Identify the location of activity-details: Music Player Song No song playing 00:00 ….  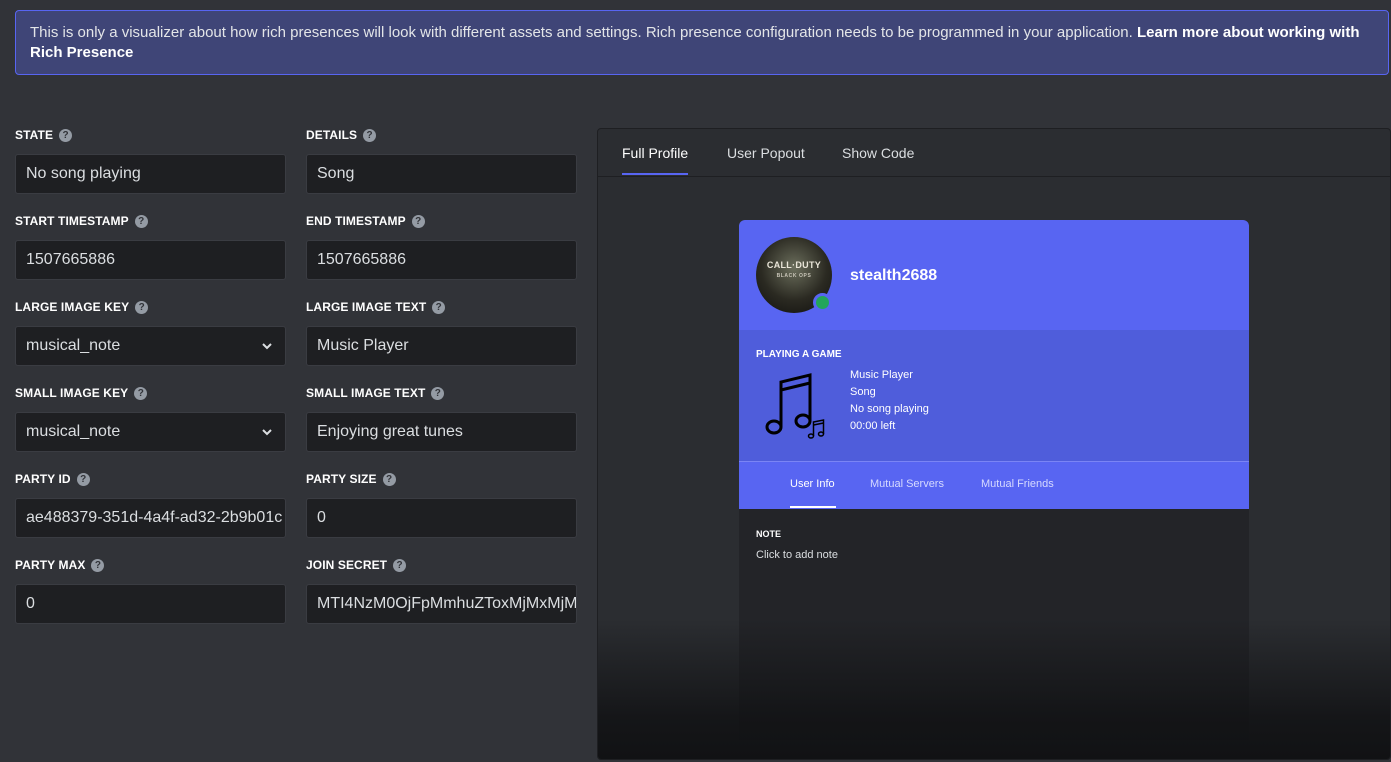
(889, 401).